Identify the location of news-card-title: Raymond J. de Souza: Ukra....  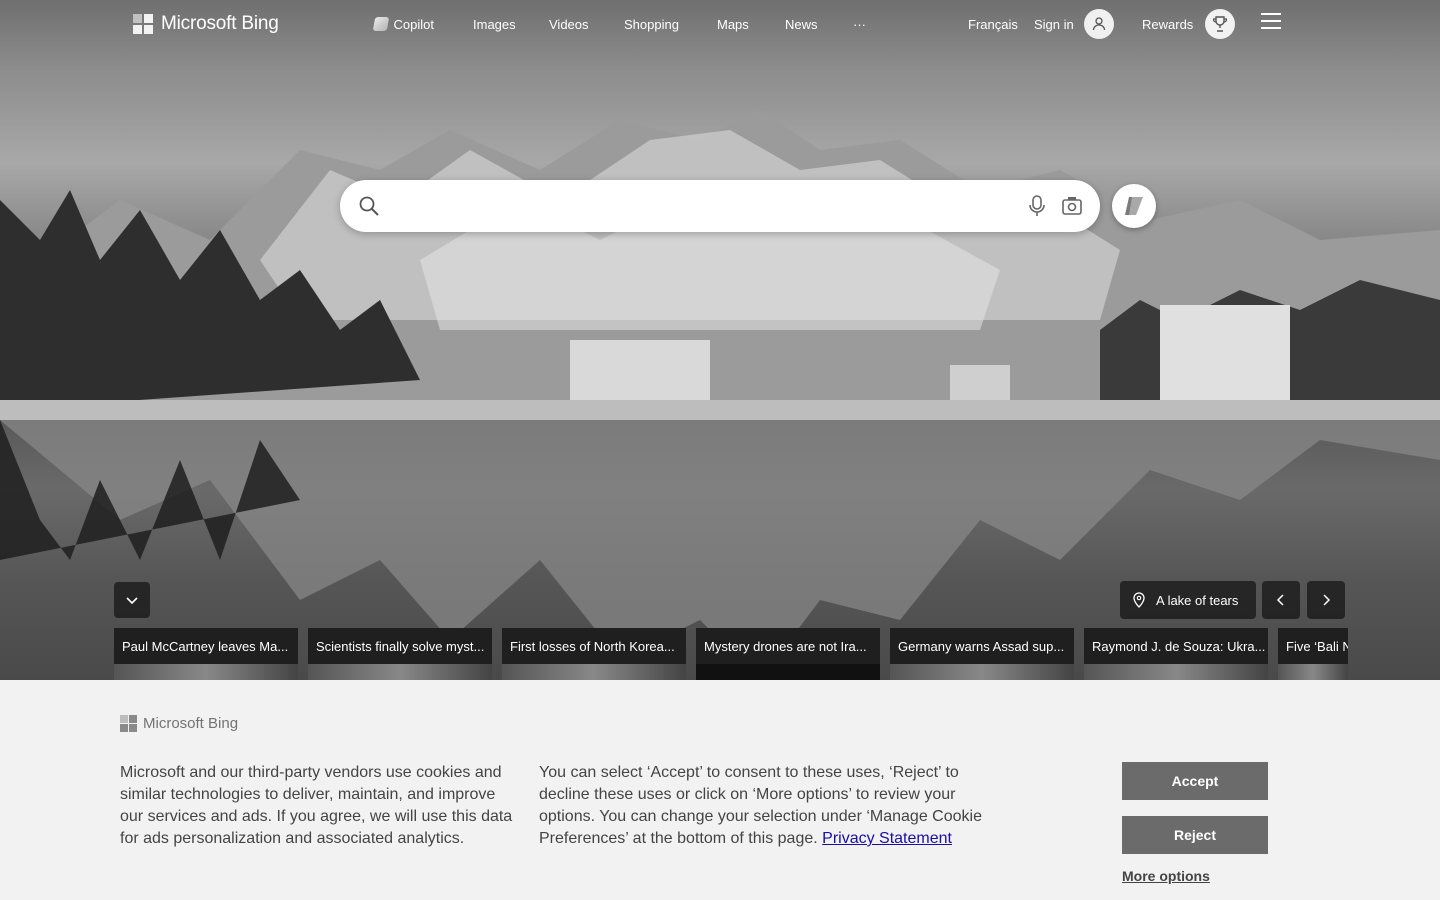
(1176, 646).